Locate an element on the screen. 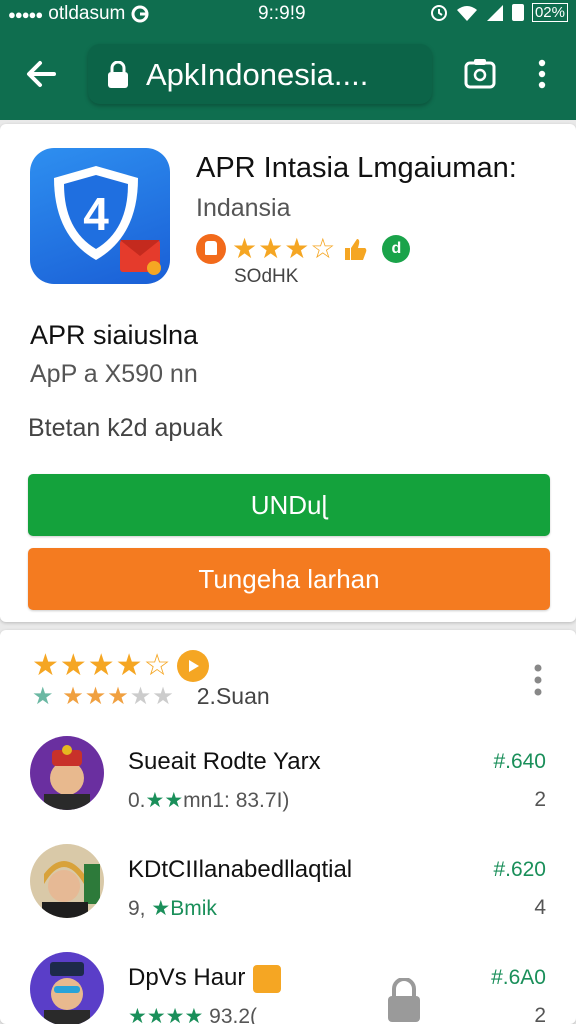 This screenshot has width=576, height=1024. review-author: KDtCIIlanabedllaqtial is located at coordinates (240, 869).